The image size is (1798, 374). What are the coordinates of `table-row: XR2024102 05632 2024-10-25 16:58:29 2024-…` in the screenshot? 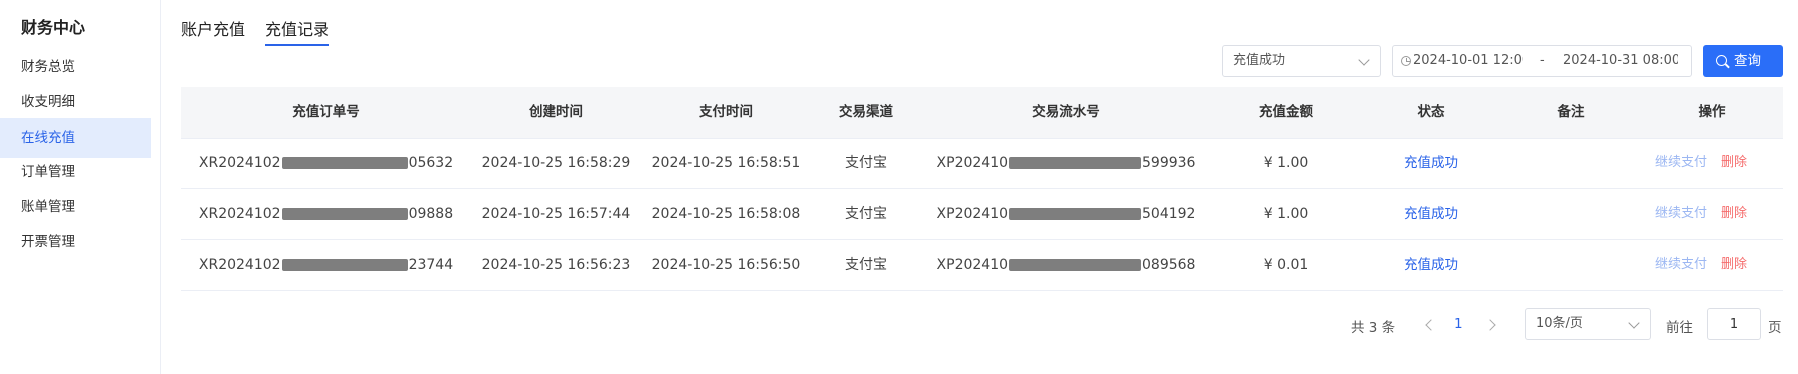 It's located at (982, 163).